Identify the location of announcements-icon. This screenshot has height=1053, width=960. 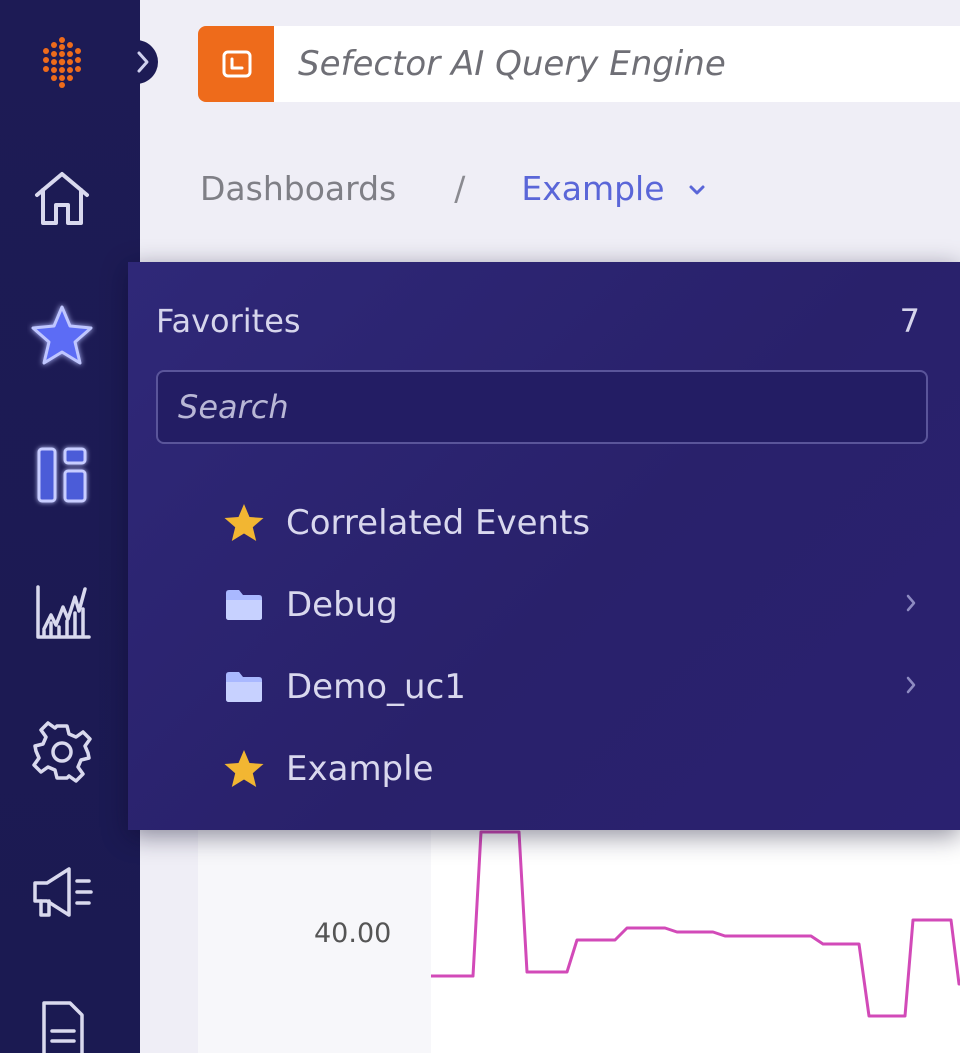
(62, 892).